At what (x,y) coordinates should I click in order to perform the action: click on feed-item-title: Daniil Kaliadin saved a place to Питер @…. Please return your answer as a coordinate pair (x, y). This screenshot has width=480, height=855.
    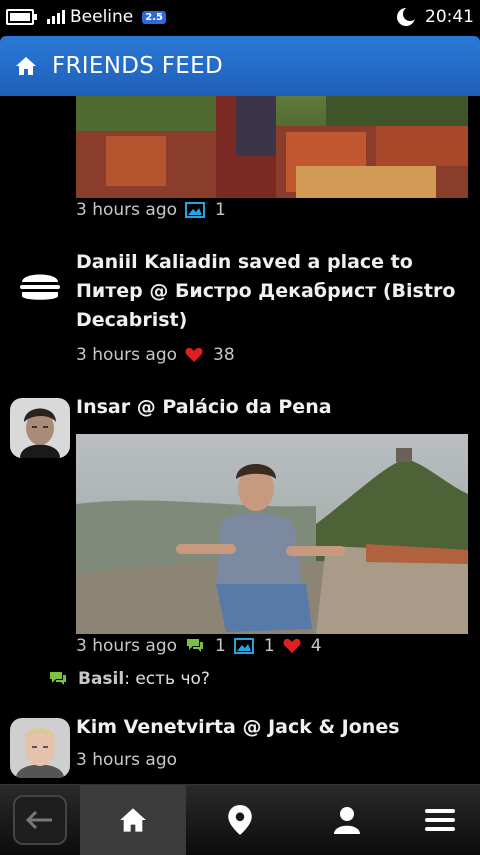
    Looking at the image, I should click on (273, 291).